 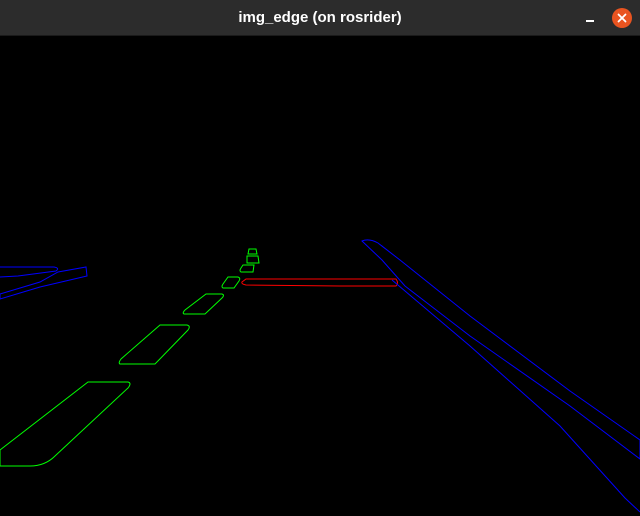 I want to click on window-title: img_edge (on rosrider), so click(x=320, y=17).